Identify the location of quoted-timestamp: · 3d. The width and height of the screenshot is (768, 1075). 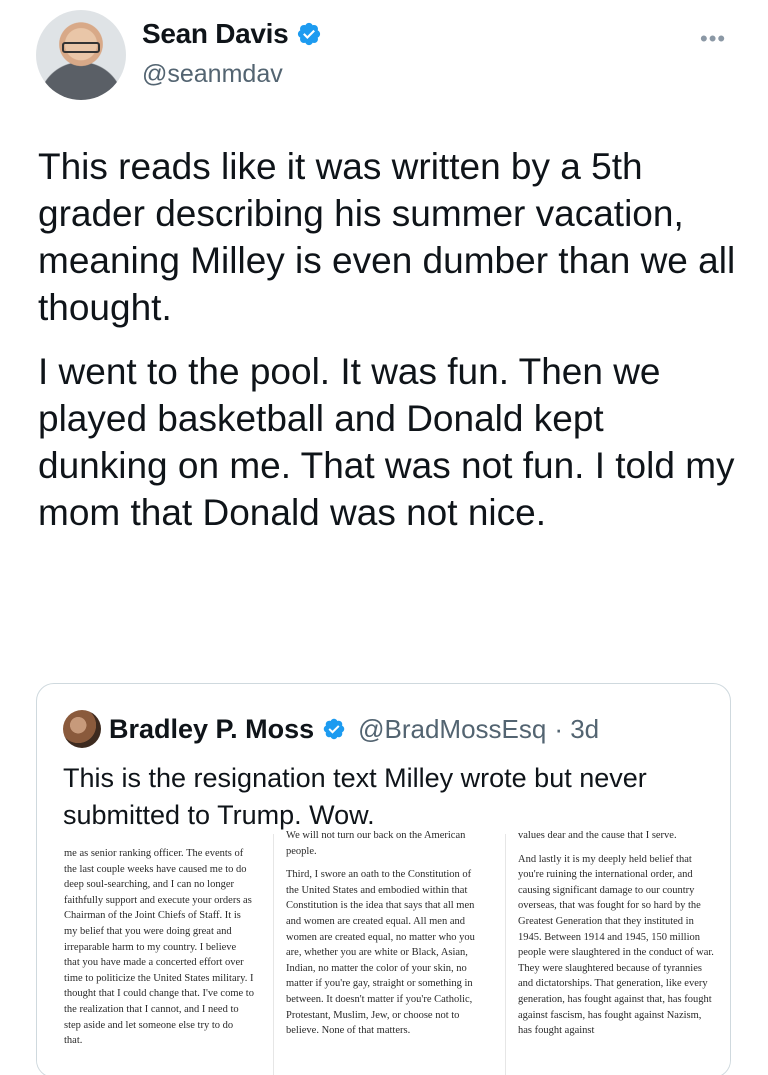
(576, 729).